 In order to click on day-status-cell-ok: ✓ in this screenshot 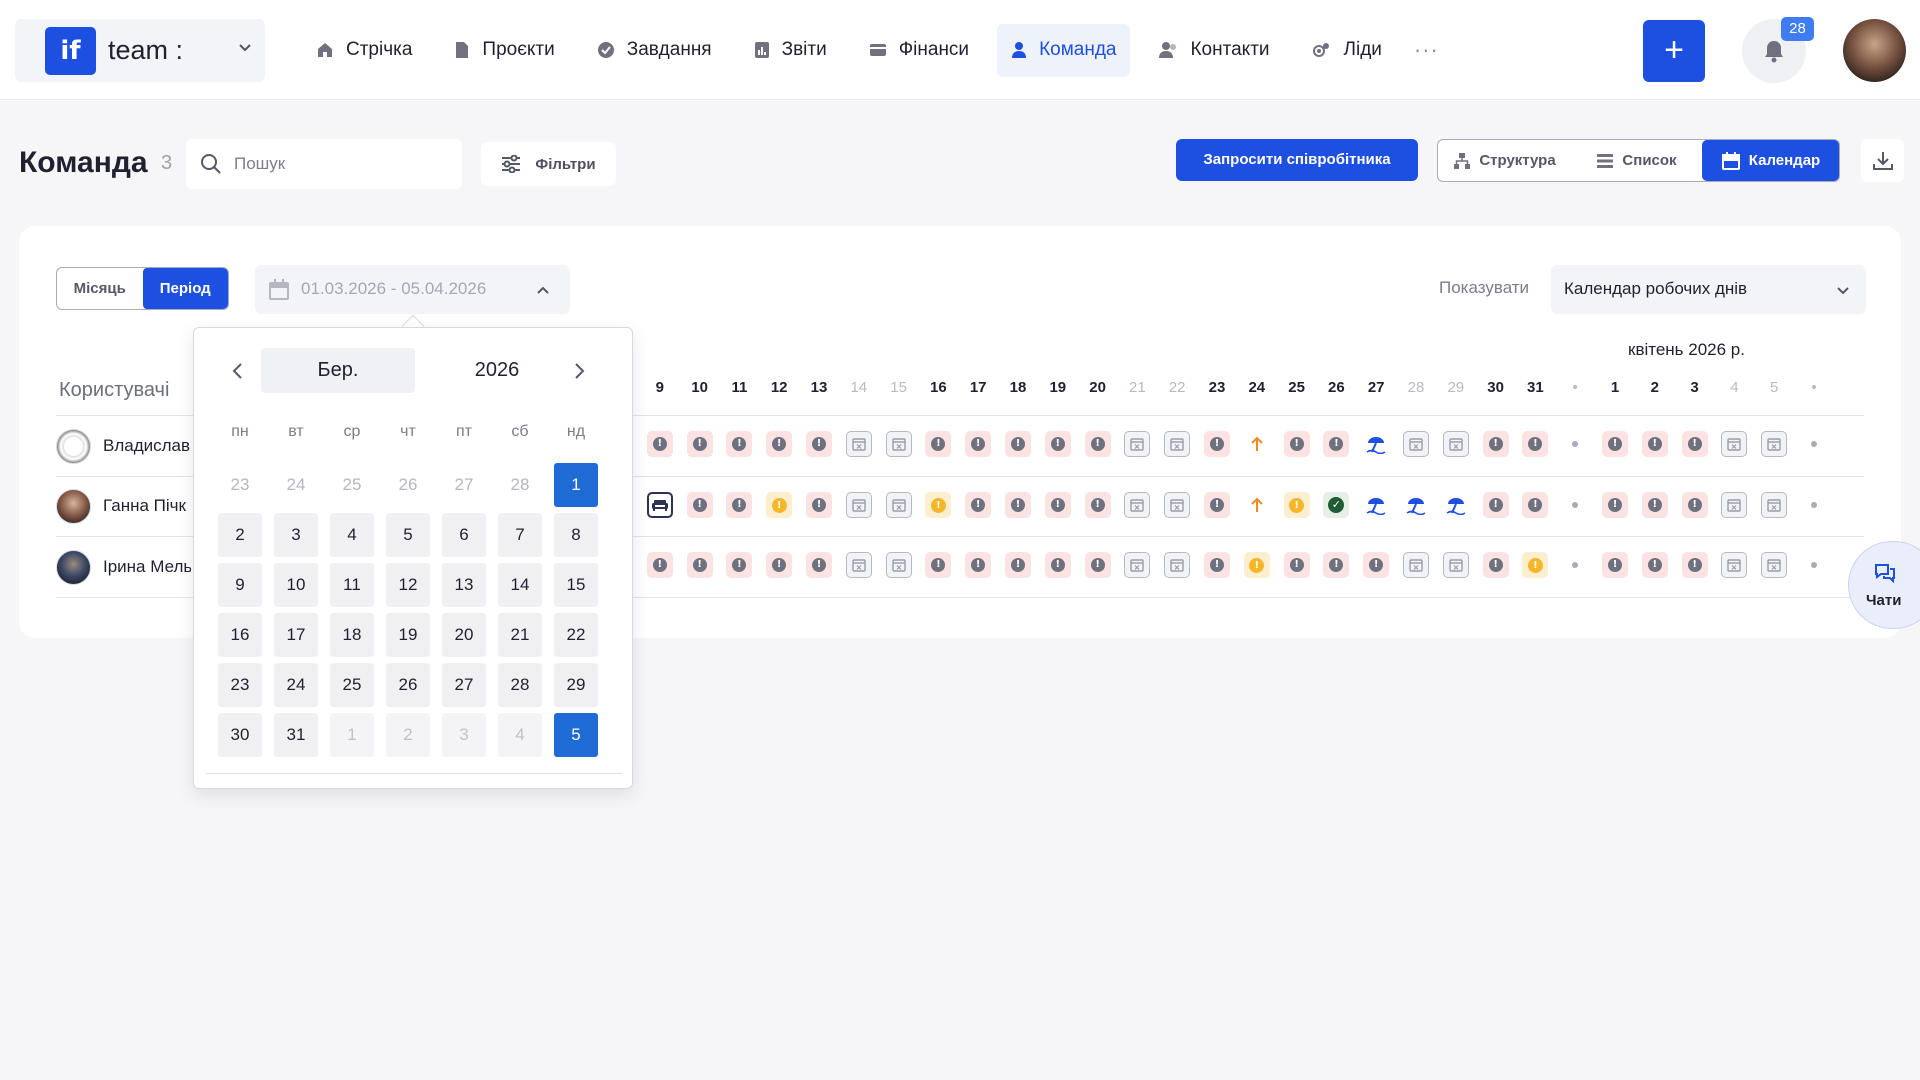, I will do `click(1336, 505)`.